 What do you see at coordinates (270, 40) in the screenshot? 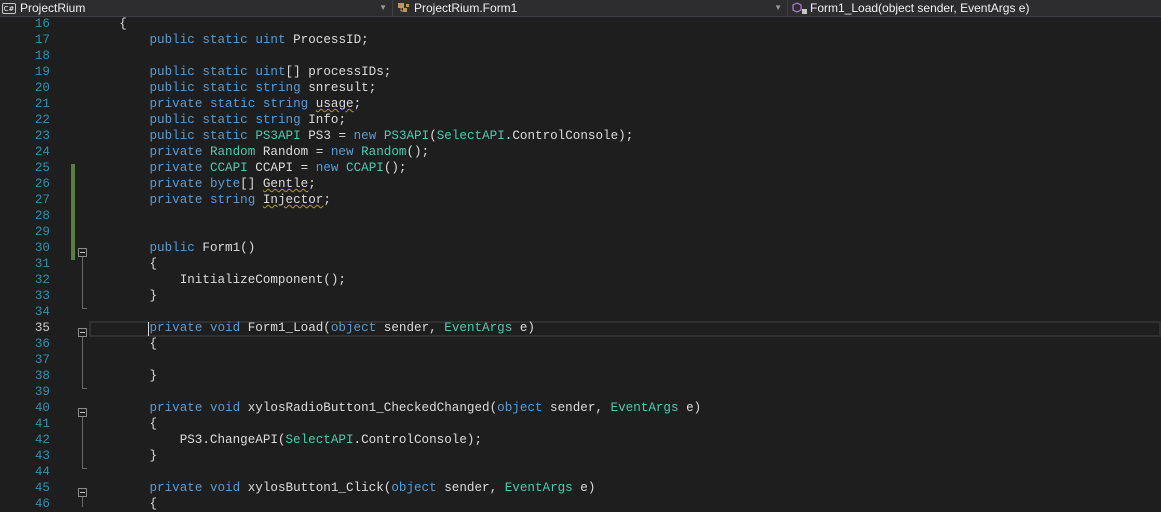
I see `keyword-token: uint` at bounding box center [270, 40].